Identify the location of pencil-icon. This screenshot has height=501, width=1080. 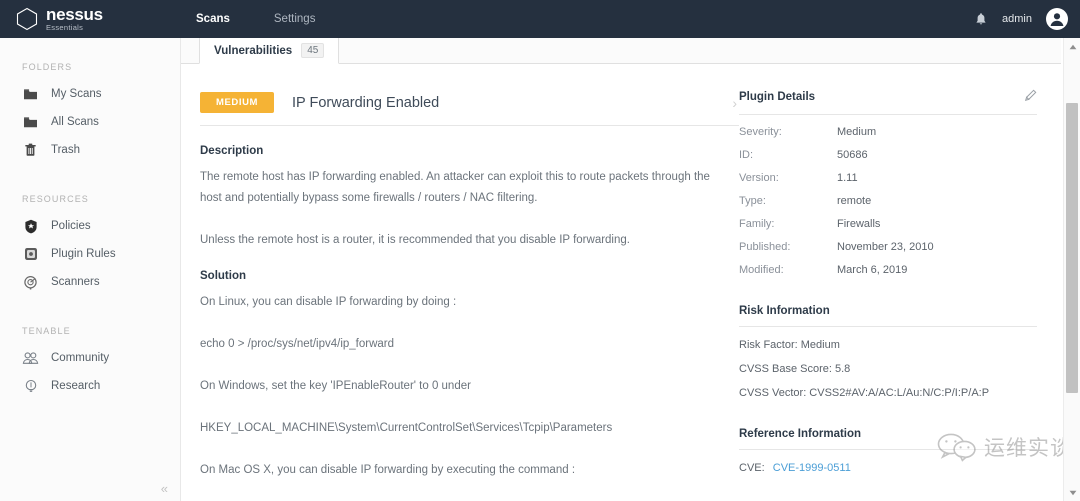
(1030, 97).